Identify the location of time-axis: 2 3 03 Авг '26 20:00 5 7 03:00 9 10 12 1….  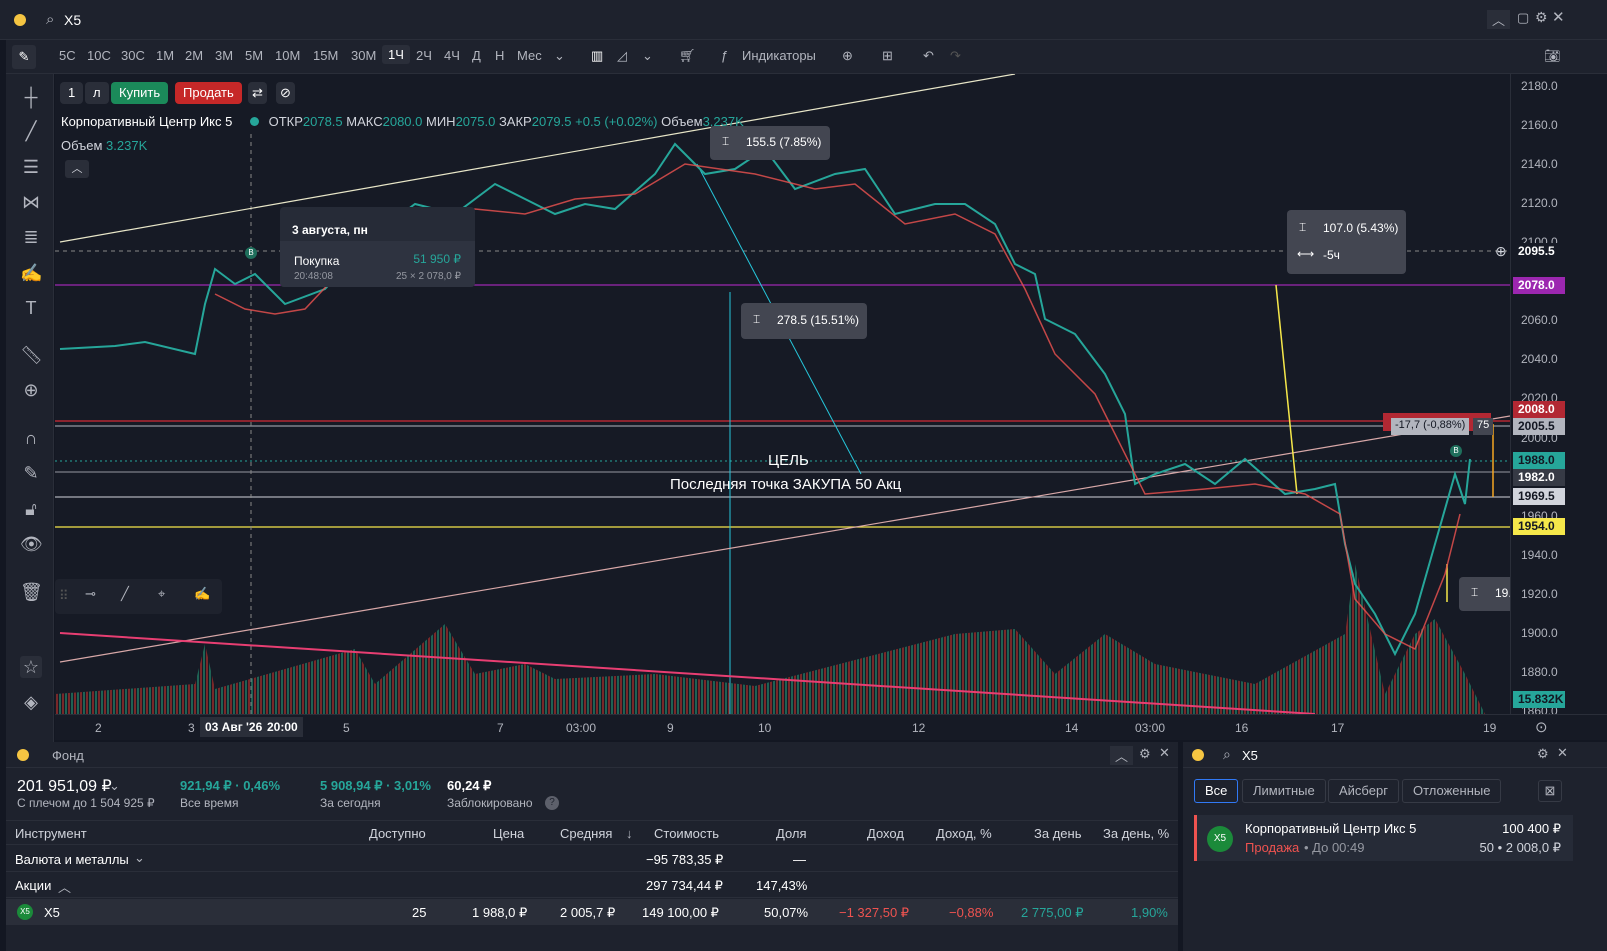
(831, 727).